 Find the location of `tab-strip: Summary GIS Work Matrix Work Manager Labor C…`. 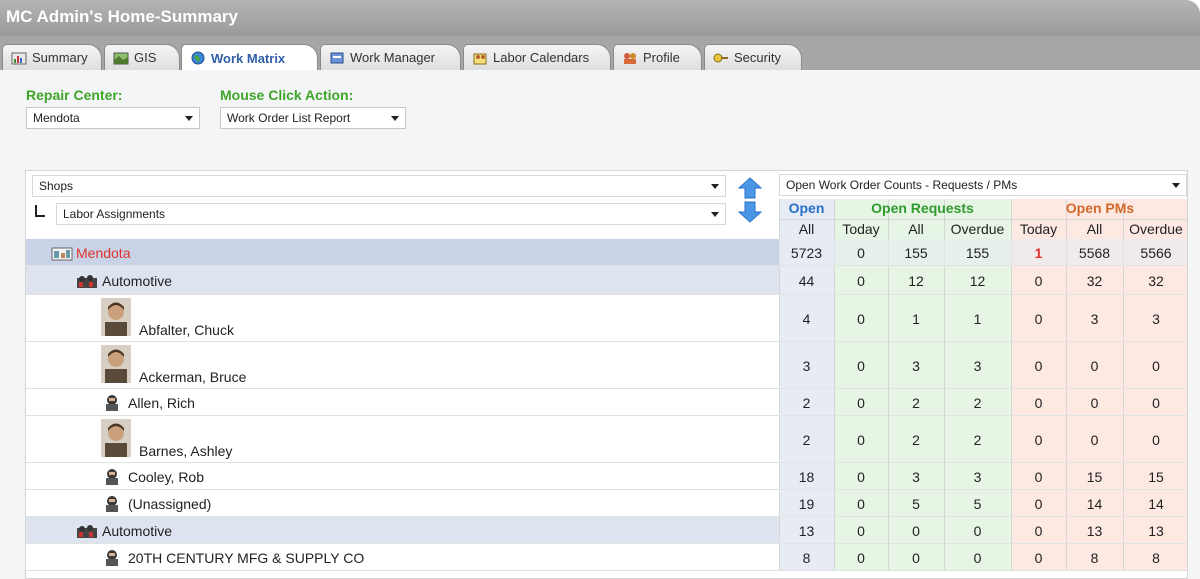

tab-strip: Summary GIS Work Matrix Work Manager Labor C… is located at coordinates (600, 53).